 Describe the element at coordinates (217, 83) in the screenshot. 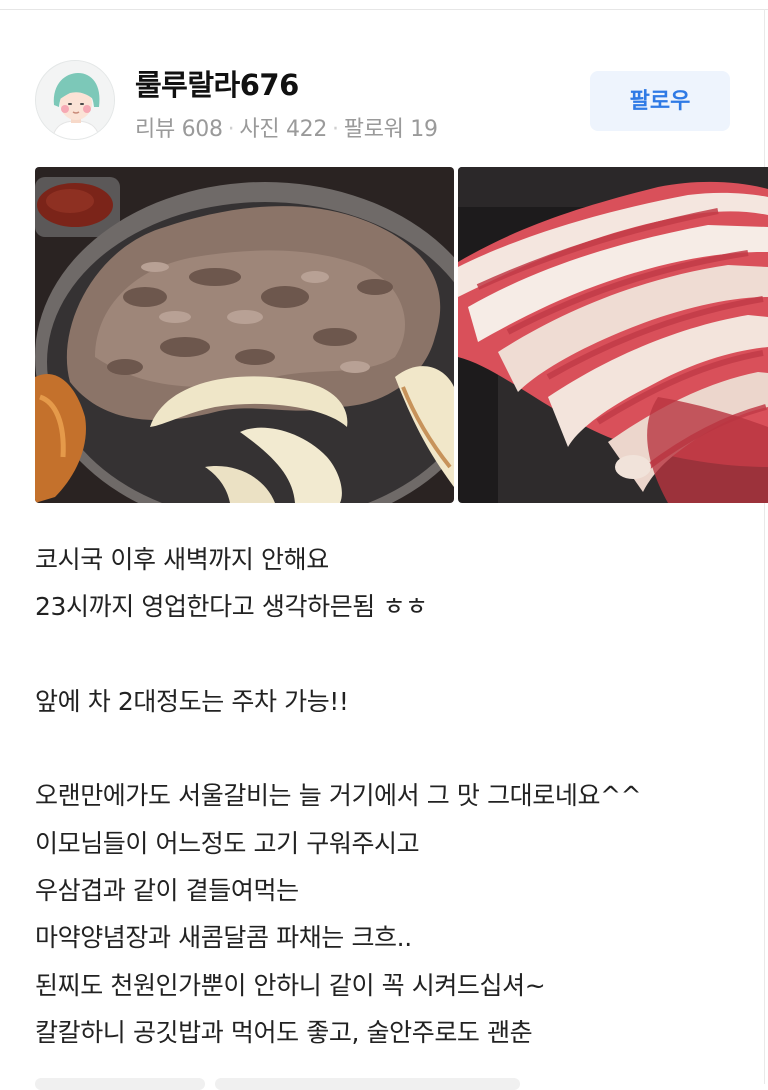

I see `reviewer-name: 룰루랄라676` at that location.